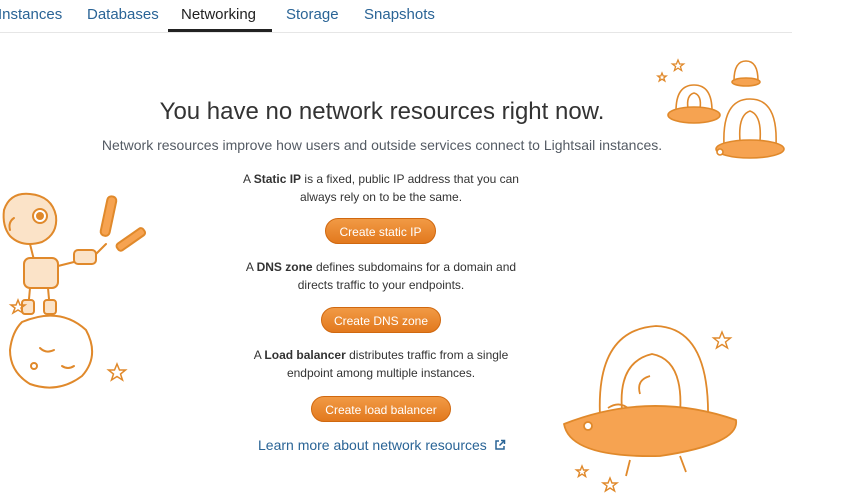  I want to click on learn-more-link: Learn more about network resources, so click(382, 445).